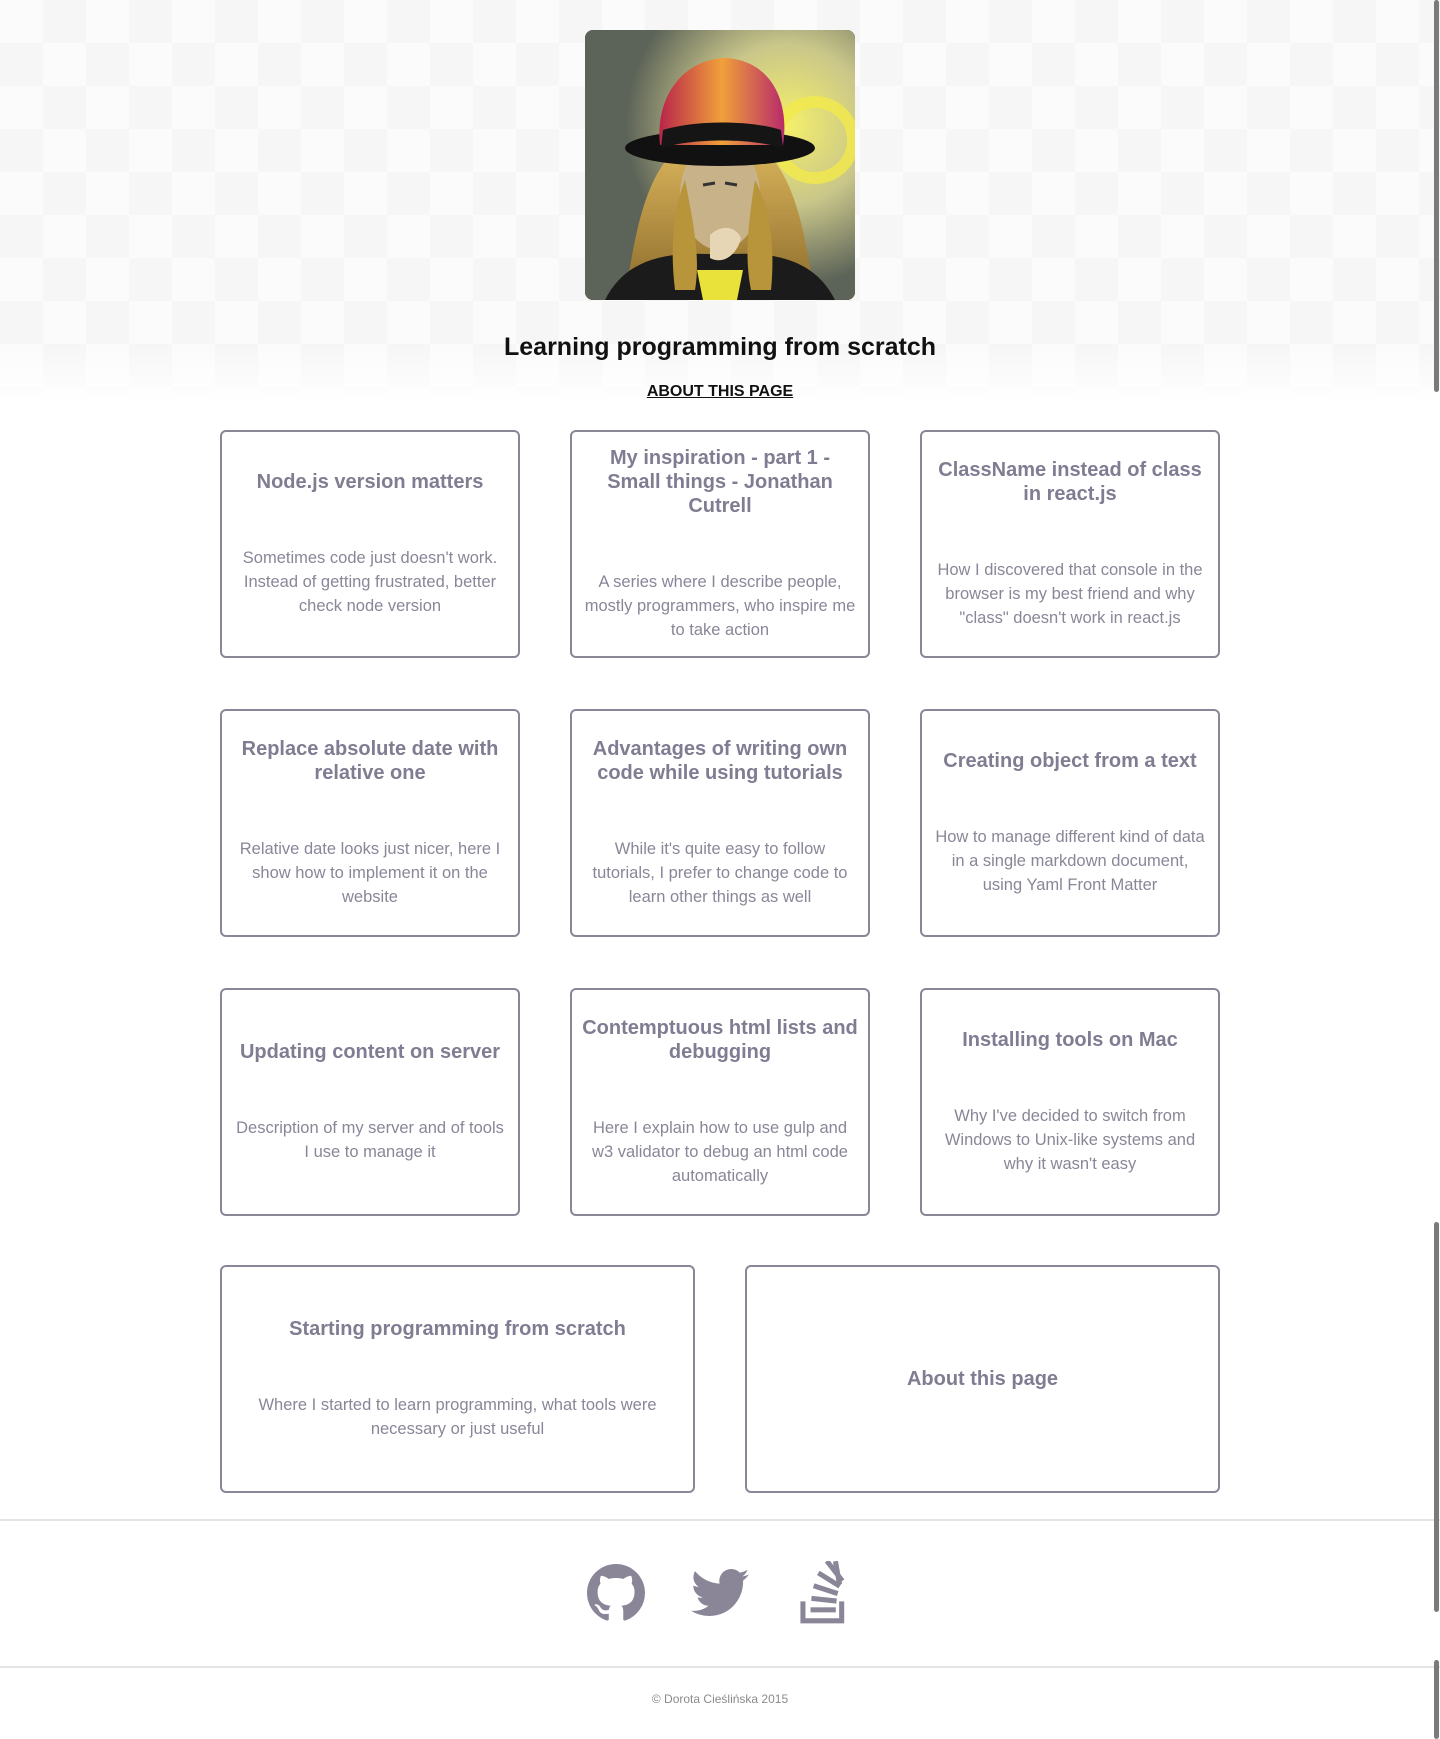 Image resolution: width=1440 pixels, height=1739 pixels. I want to click on post-card-title: Contemptuous html lists and debugging, so click(720, 1040).